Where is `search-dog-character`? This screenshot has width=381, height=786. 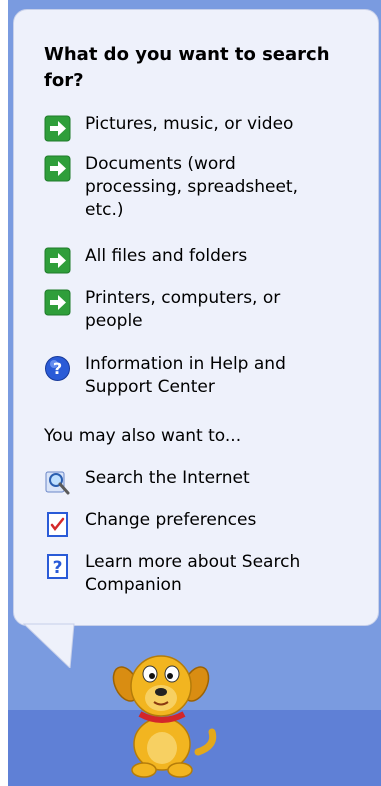
search-dog-character is located at coordinates (165, 713).